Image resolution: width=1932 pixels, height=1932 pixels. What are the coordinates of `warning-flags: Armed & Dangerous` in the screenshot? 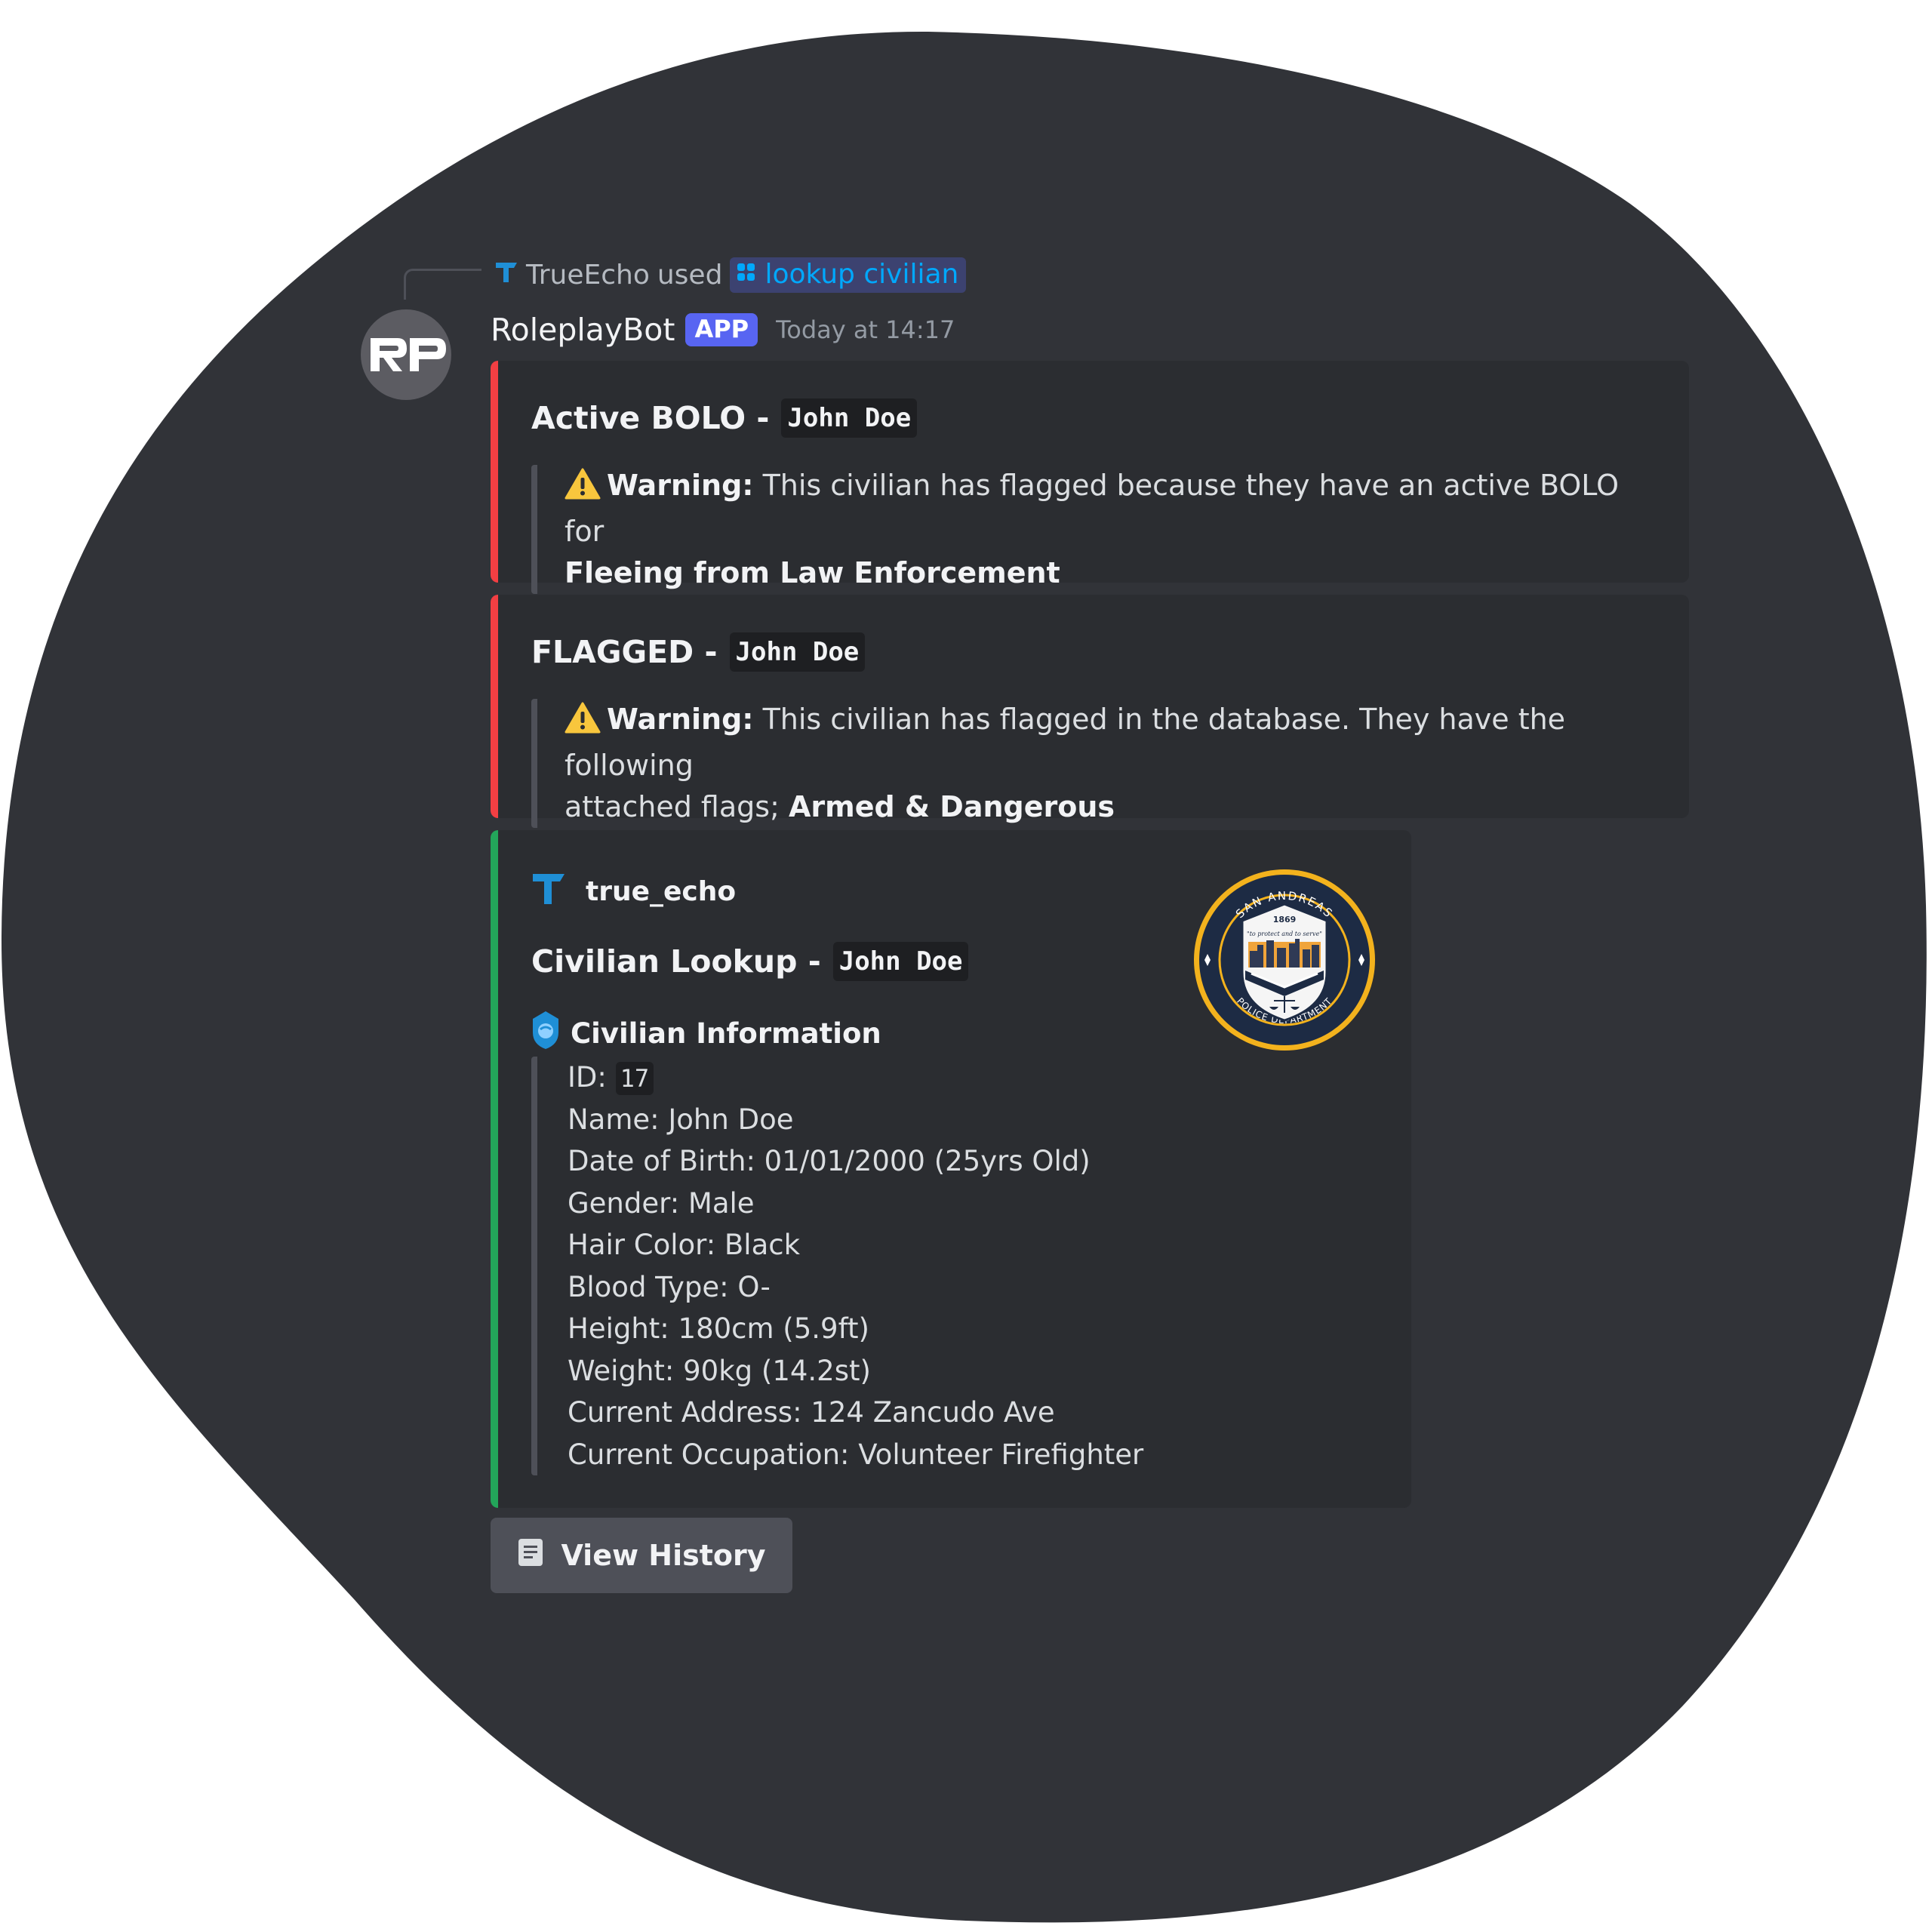 It's located at (951, 806).